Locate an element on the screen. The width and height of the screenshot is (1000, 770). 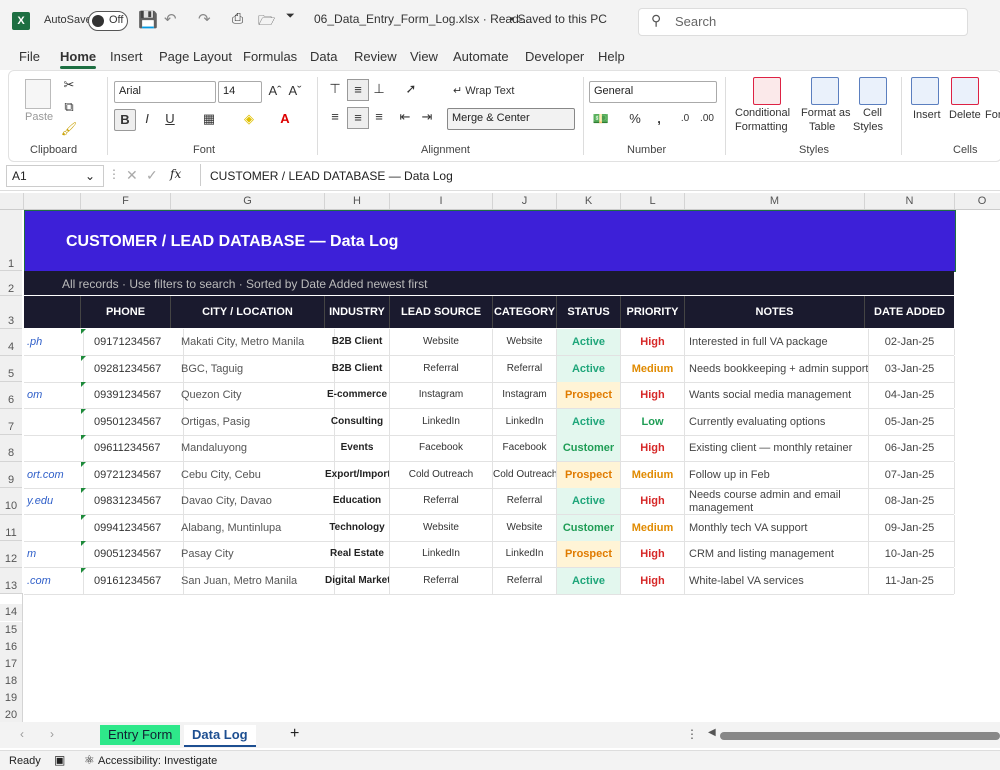
font-color-icon: A is located at coordinates (285, 119).